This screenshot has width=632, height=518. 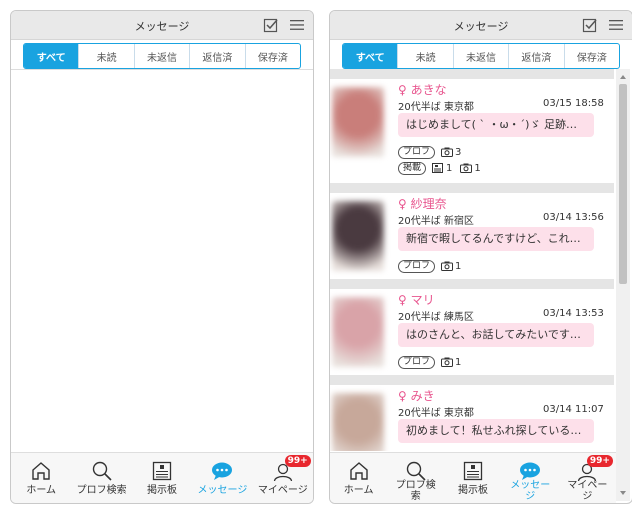 I want to click on sender-name: ♀ マリ, so click(x=416, y=300).